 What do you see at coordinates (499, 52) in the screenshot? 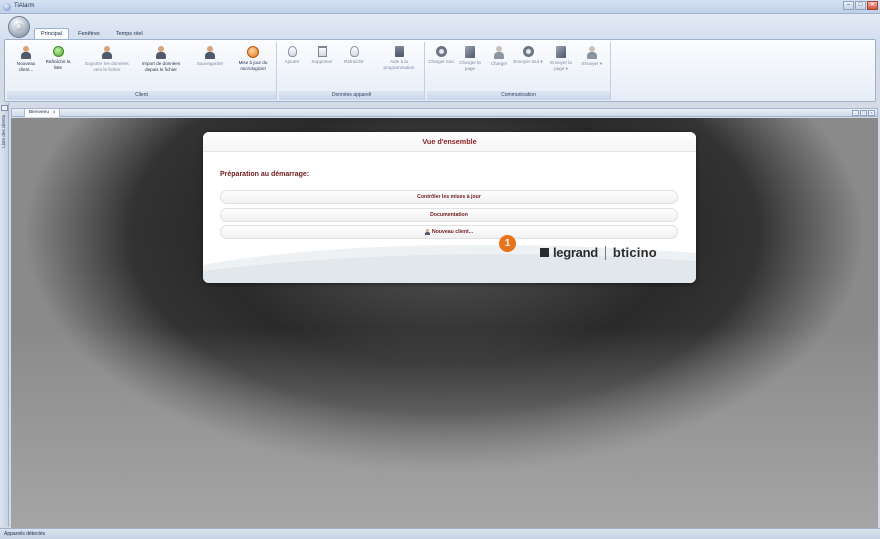
I see `load-icon` at bounding box center [499, 52].